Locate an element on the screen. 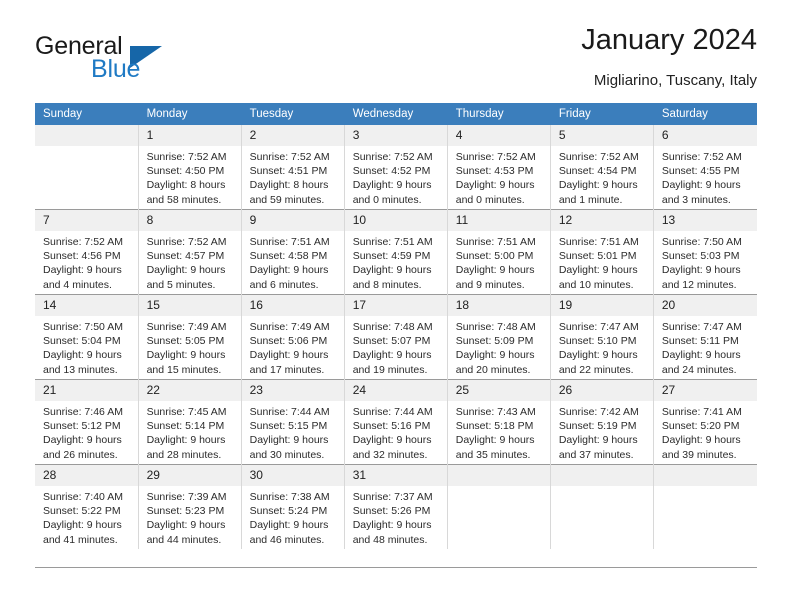  weekday-header-thursday: Thursday is located at coordinates (499, 114).